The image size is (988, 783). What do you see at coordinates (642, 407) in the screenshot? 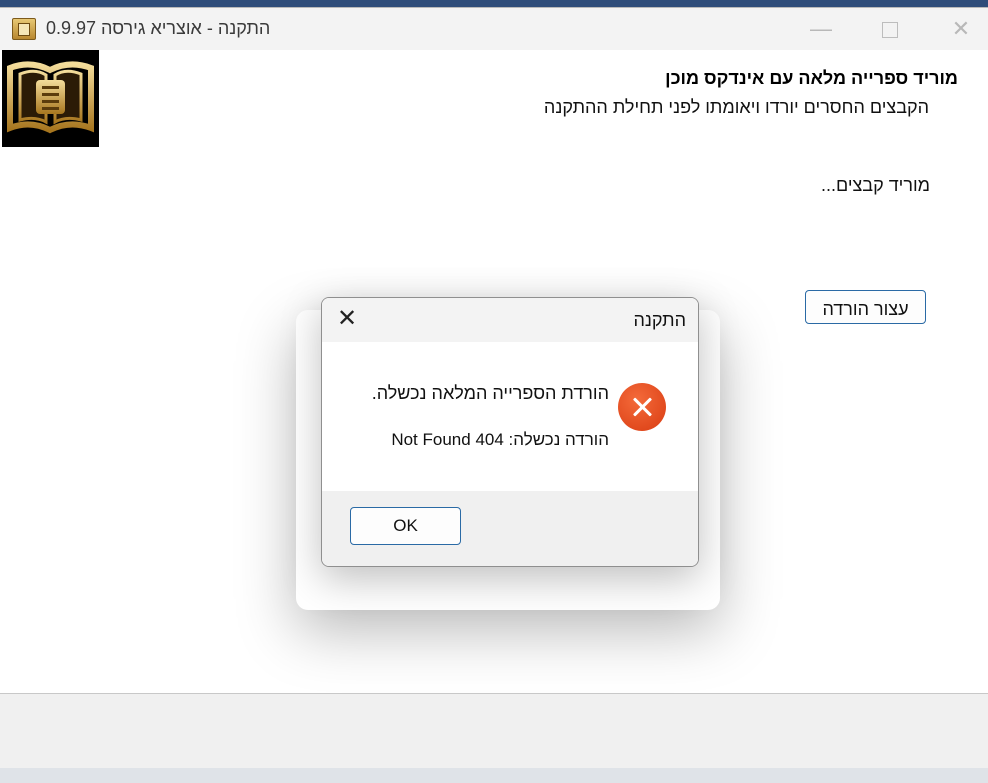
I see `error-icon` at bounding box center [642, 407].